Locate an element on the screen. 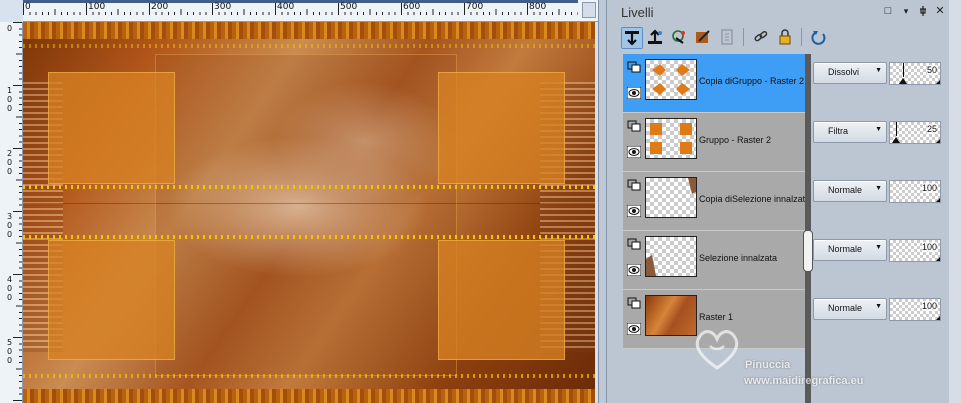 The height and width of the screenshot is (403, 961). ruler-label: 100 is located at coordinates (97, 7).